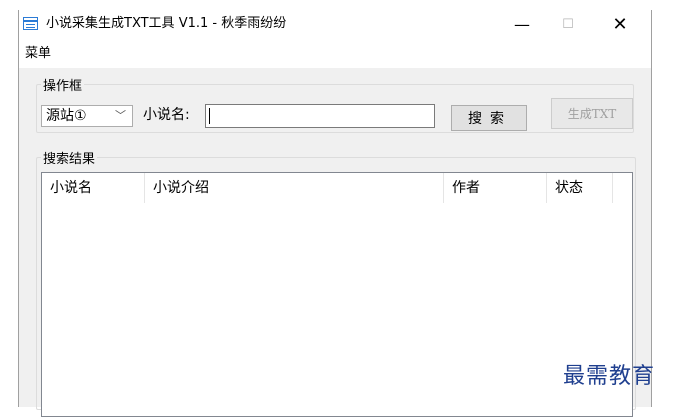 The height and width of the screenshot is (417, 684). Describe the element at coordinates (522, 25) in the screenshot. I see `minimize-button: —` at that location.